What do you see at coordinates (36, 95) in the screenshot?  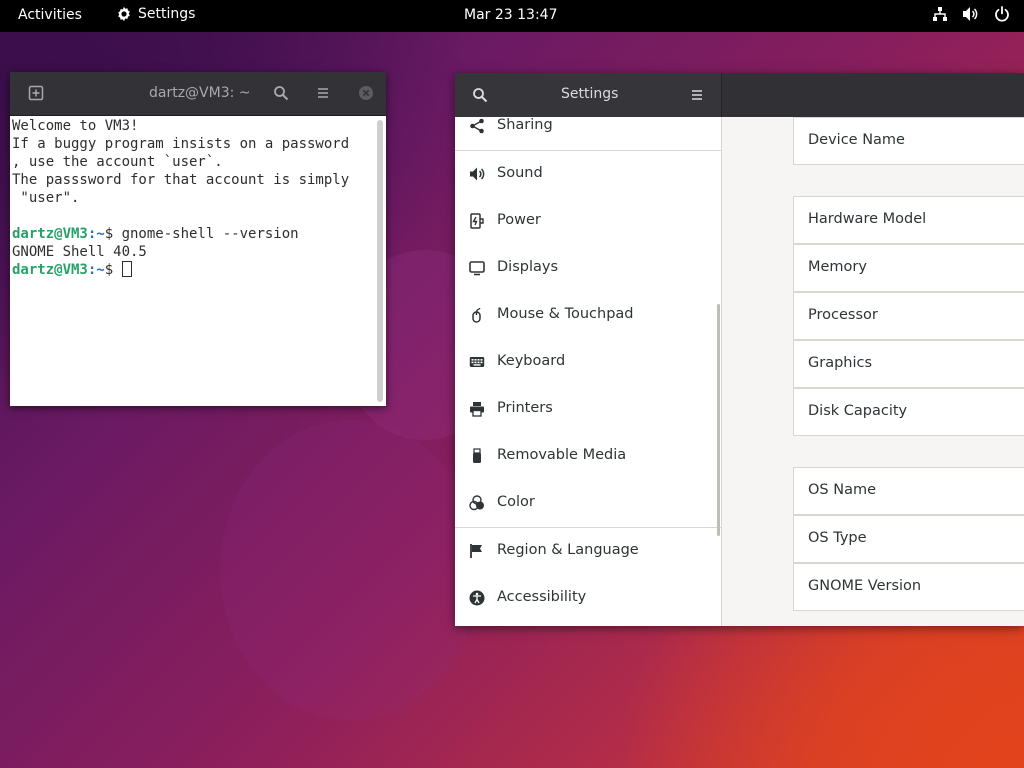 I see `new-tab-icon` at bounding box center [36, 95].